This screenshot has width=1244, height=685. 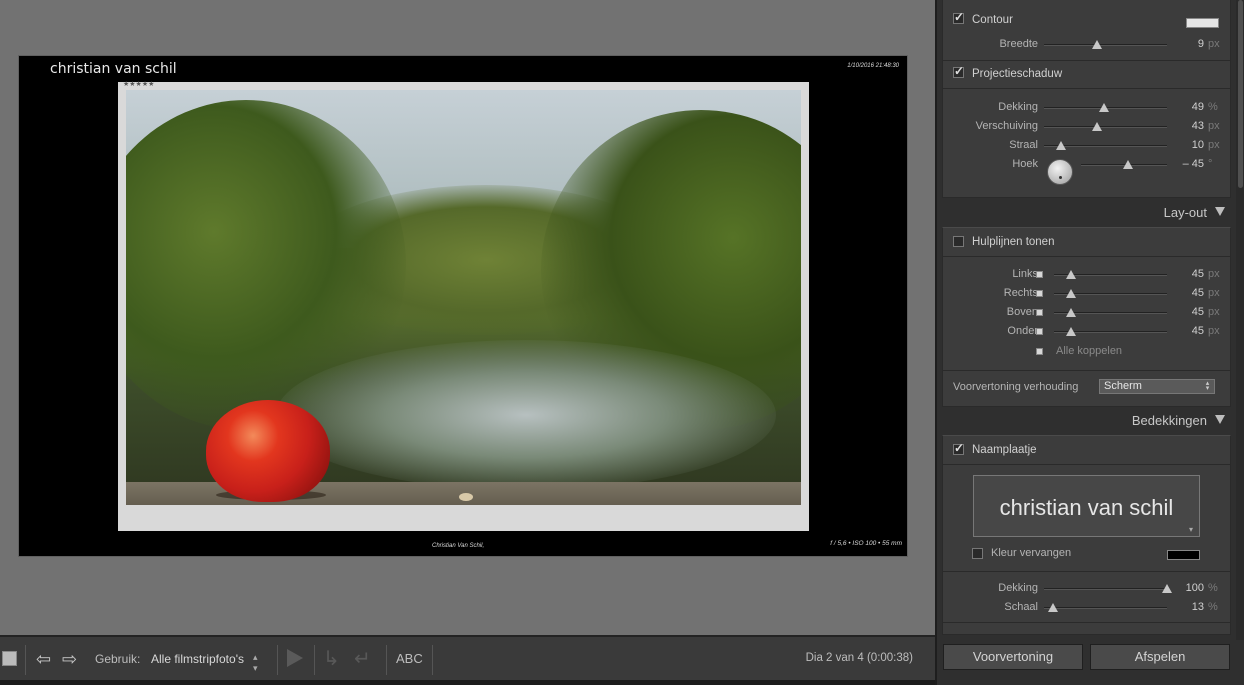 What do you see at coordinates (43, 659) in the screenshot?
I see `previous-slide-button: ⇦` at bounding box center [43, 659].